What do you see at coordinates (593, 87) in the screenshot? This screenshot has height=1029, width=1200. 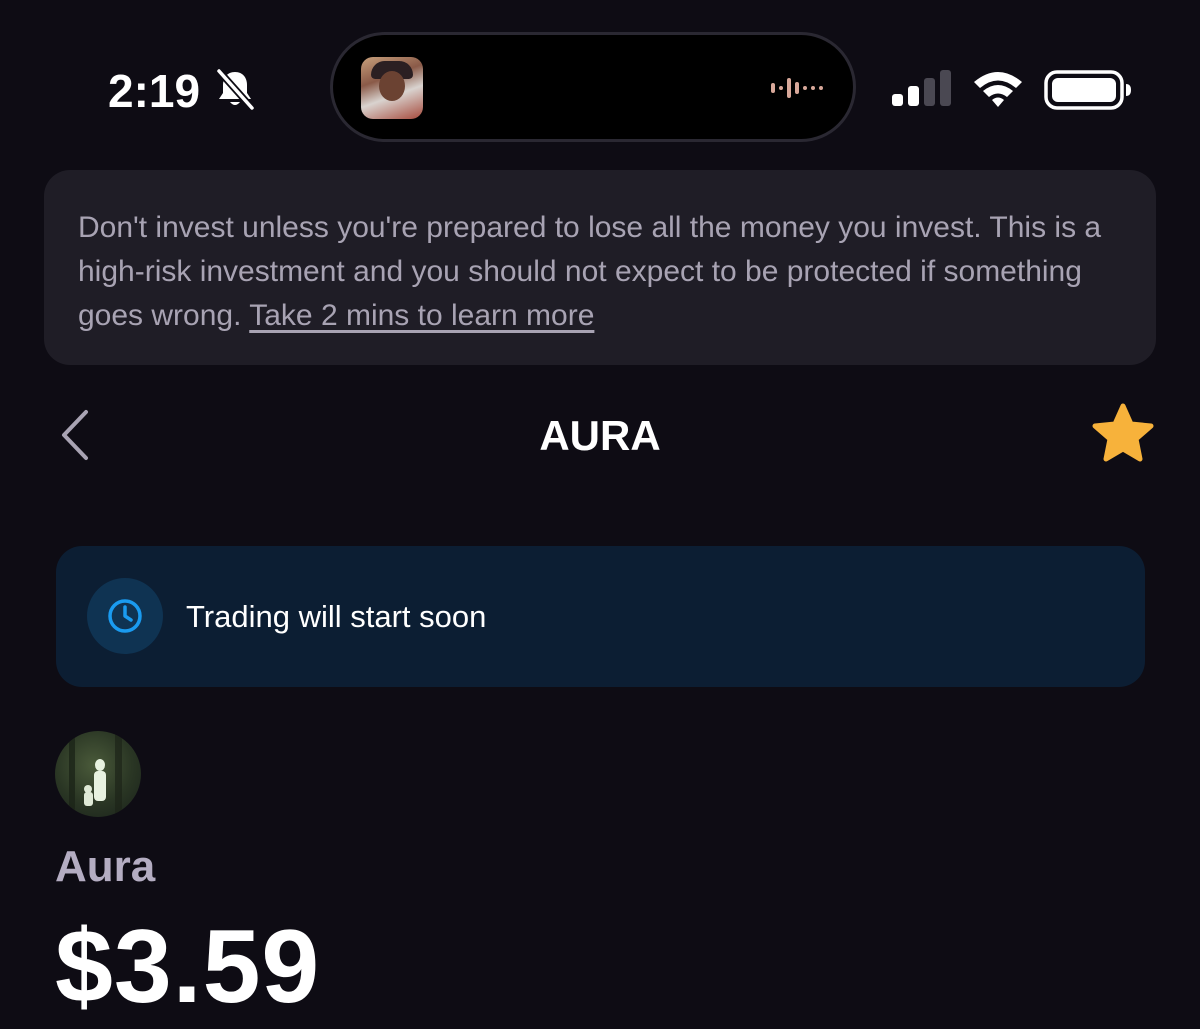 I see `dynamic-island` at bounding box center [593, 87].